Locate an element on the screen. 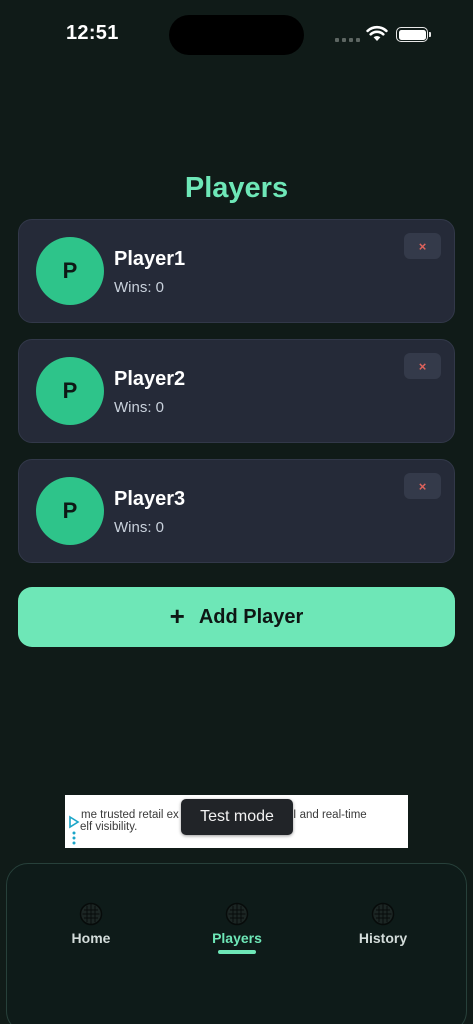 This screenshot has height=1024, width=473. active-tab-indicator is located at coordinates (237, 952).